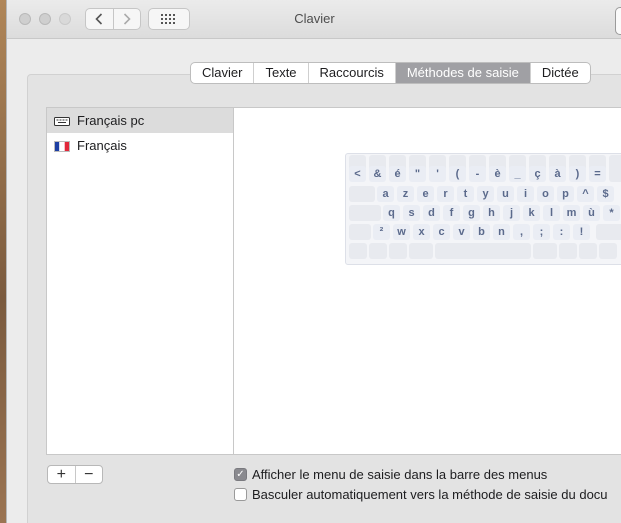 This screenshot has height=523, width=621. Describe the element at coordinates (411, 213) in the screenshot. I see `keyboard-key: s` at that location.